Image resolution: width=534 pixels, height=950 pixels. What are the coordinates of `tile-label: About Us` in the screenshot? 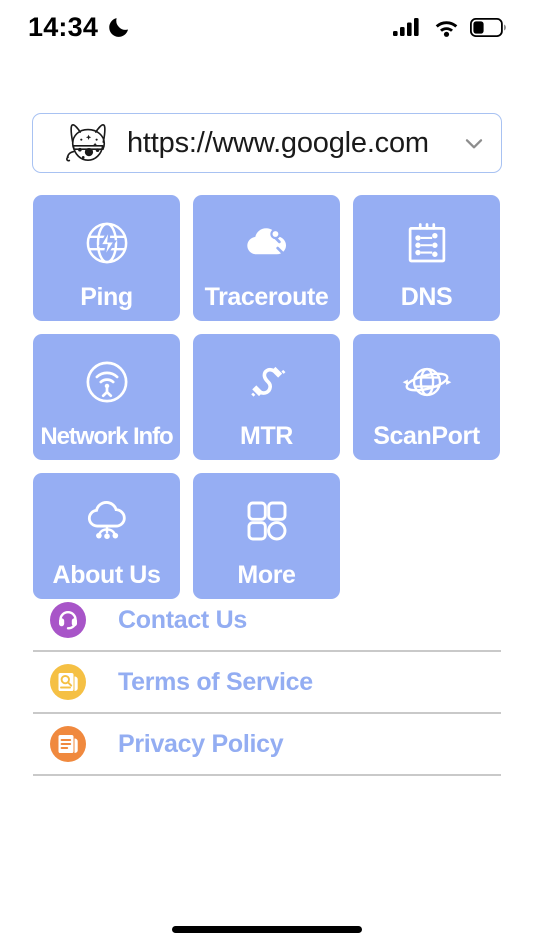 It's located at (106, 575).